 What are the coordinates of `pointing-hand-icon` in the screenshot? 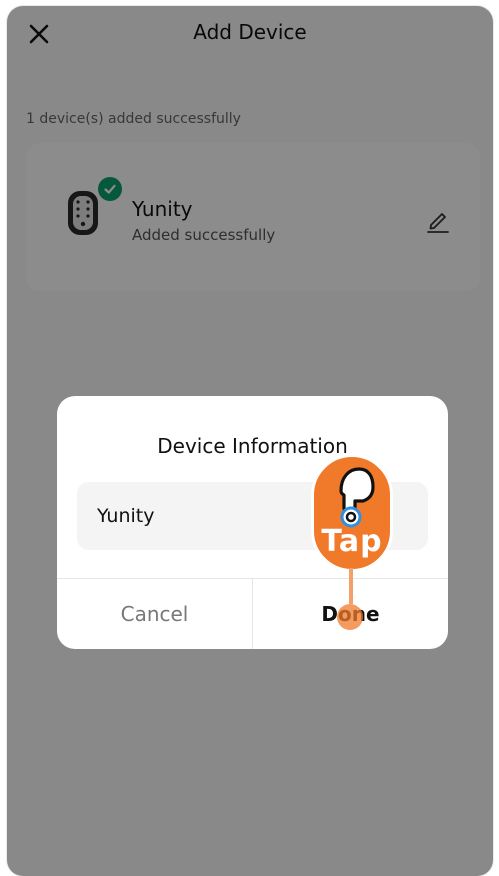 It's located at (357, 497).